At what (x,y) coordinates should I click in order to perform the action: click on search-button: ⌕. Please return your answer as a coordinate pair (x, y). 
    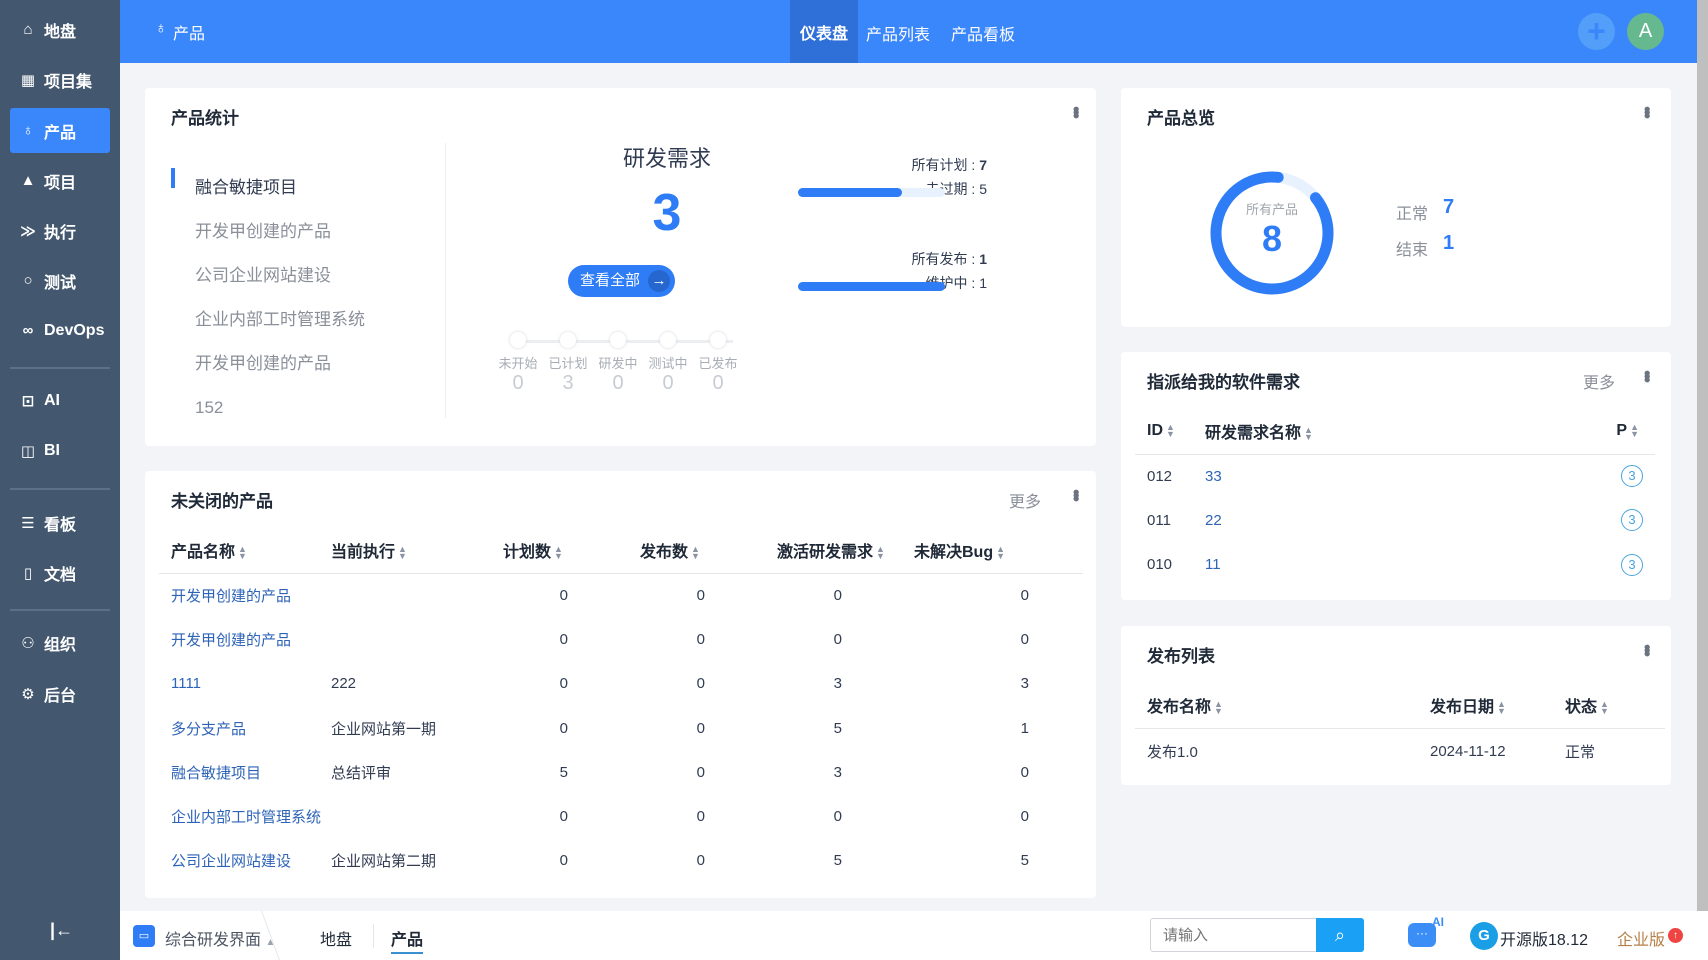
    Looking at the image, I should click on (1340, 935).